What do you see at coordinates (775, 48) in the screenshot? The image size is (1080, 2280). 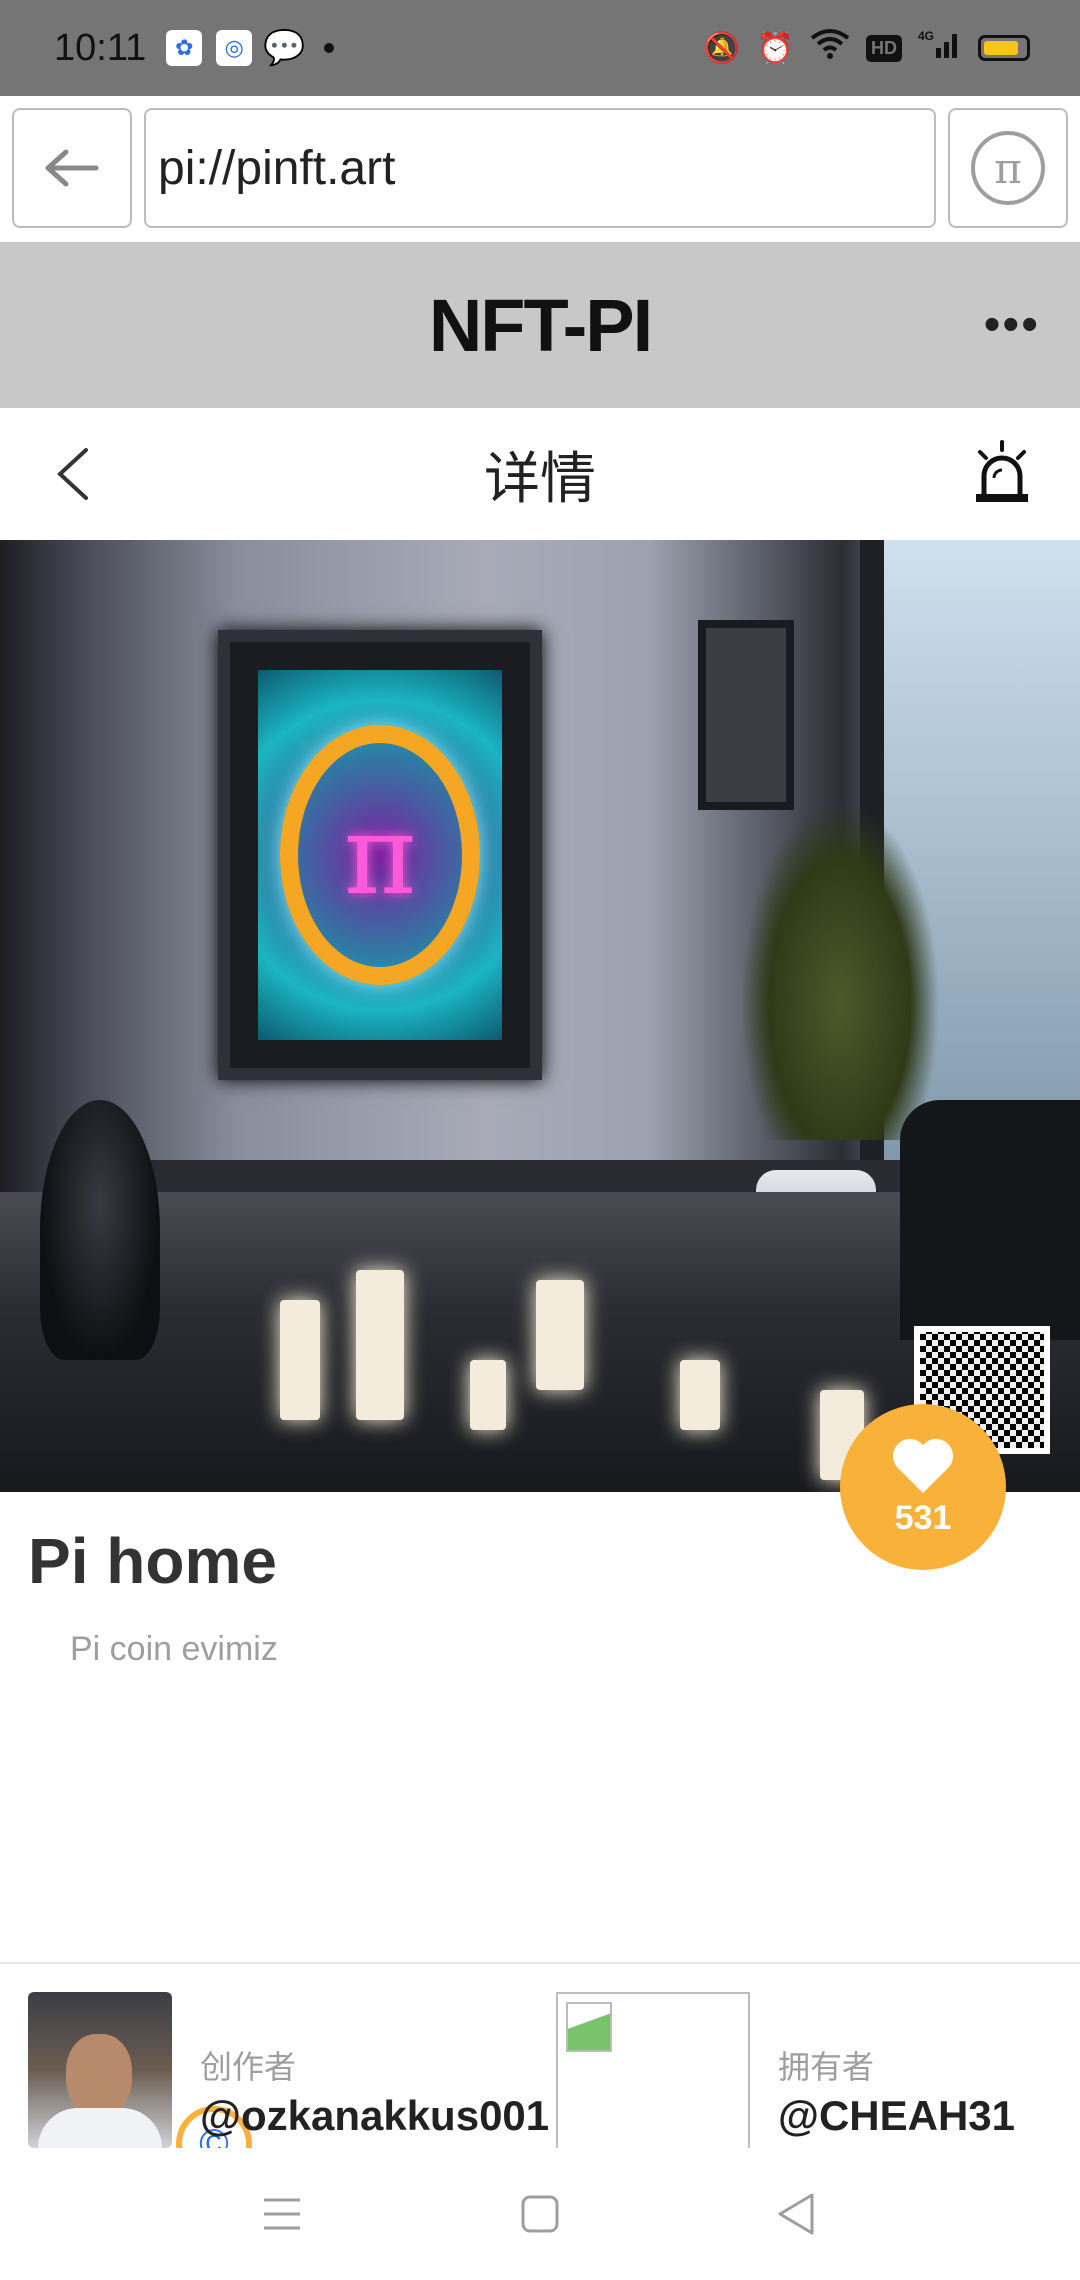 I see `alarm-clock-icon: ⏰` at bounding box center [775, 48].